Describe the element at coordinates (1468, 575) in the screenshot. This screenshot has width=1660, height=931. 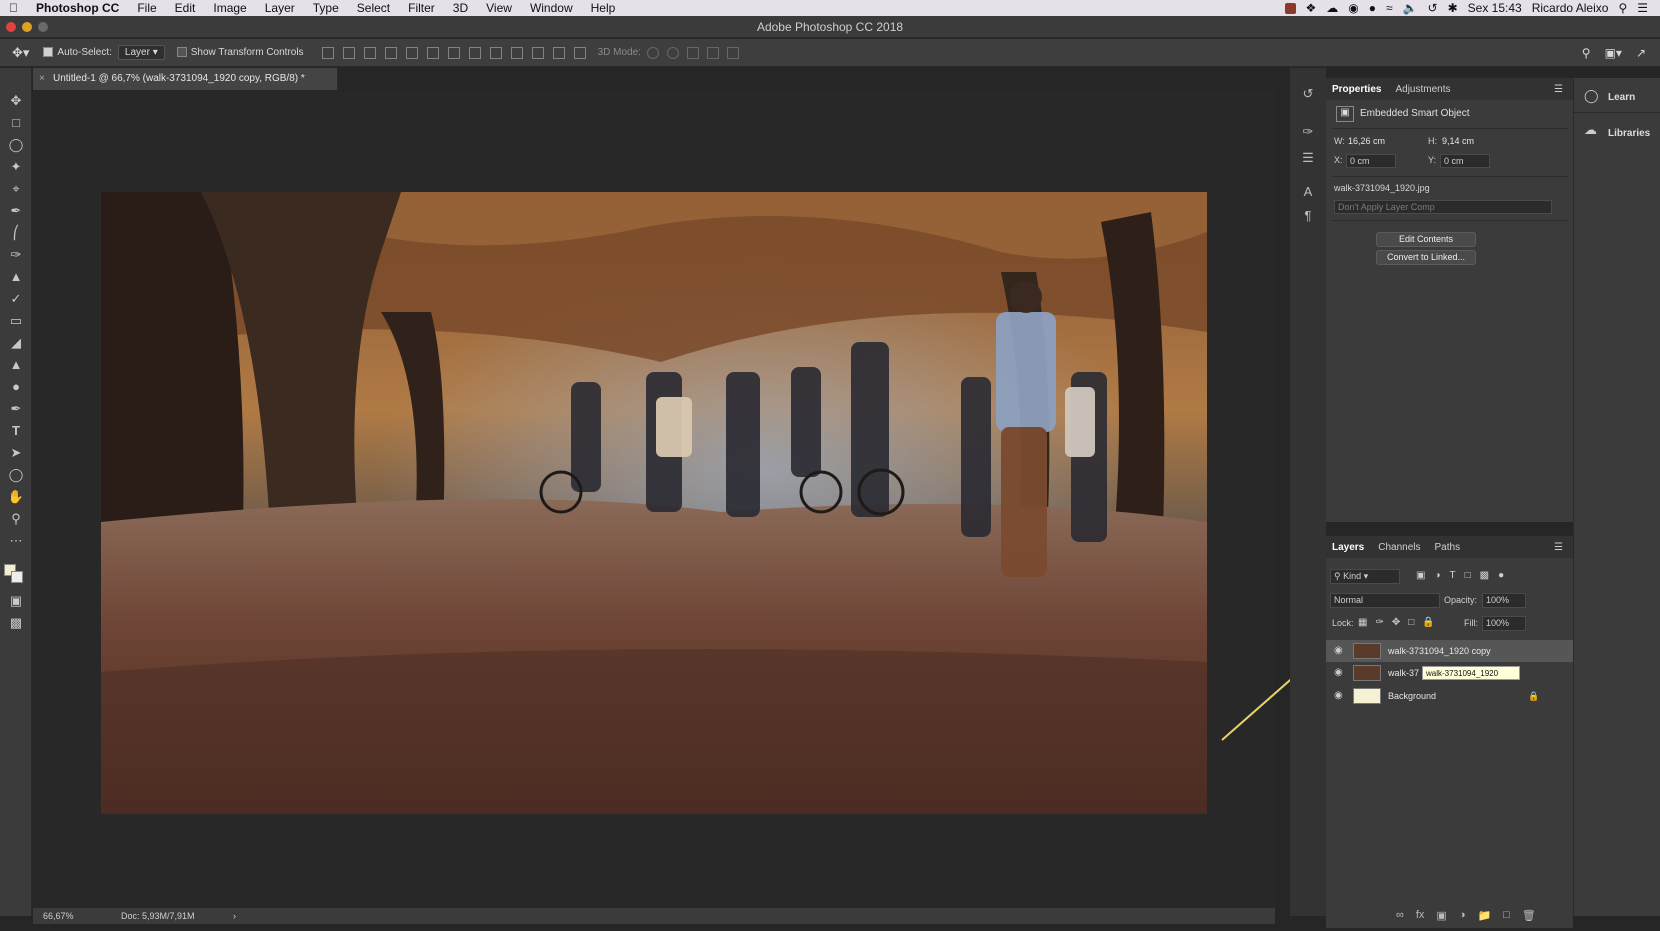
I see `filter-shape-icon: □` at that location.